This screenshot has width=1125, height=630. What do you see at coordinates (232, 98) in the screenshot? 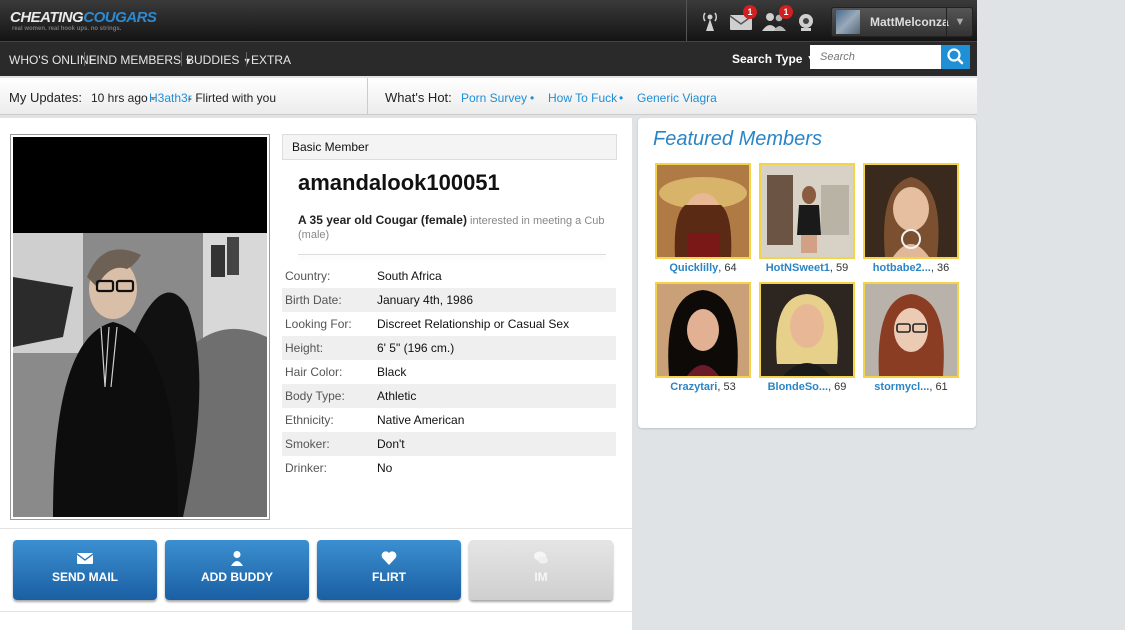
I see `update-text: - Flirted with you` at bounding box center [232, 98].